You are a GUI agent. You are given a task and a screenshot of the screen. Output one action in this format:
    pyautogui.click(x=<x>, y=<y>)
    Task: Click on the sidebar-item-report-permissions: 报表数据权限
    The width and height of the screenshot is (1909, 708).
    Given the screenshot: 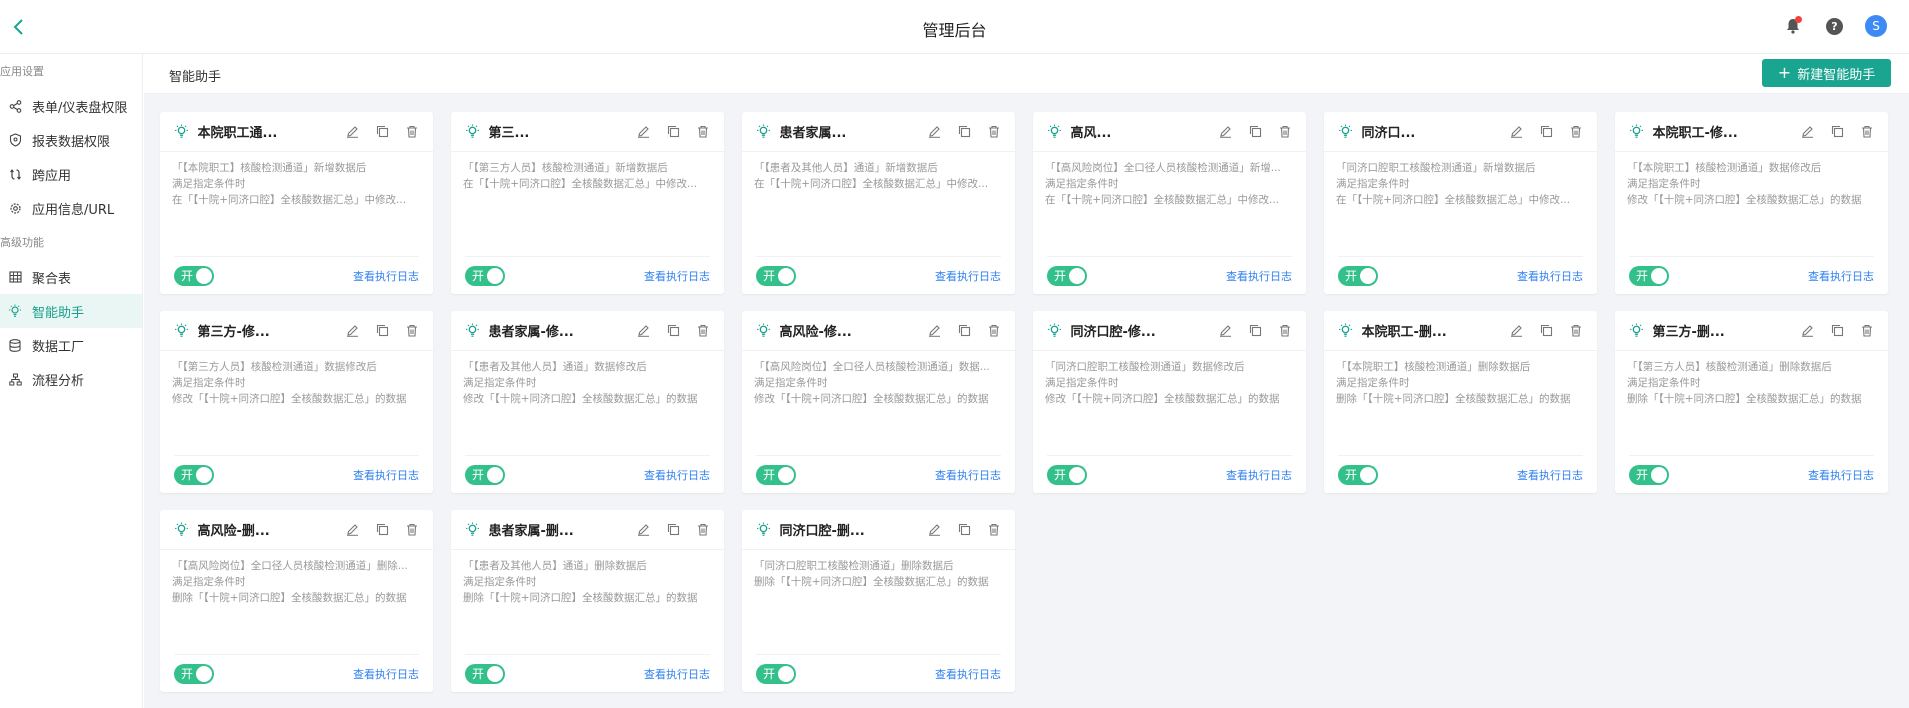 What is the action you would take?
    pyautogui.click(x=71, y=140)
    